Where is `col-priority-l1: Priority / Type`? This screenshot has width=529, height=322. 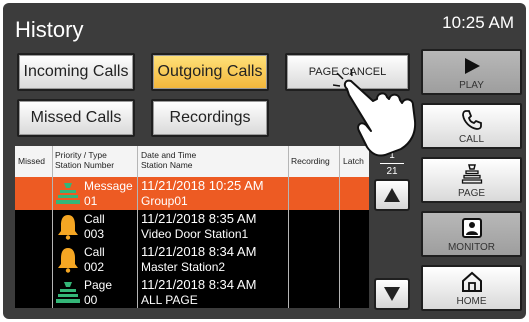
col-priority-l1: Priority / Type is located at coordinates (81, 155).